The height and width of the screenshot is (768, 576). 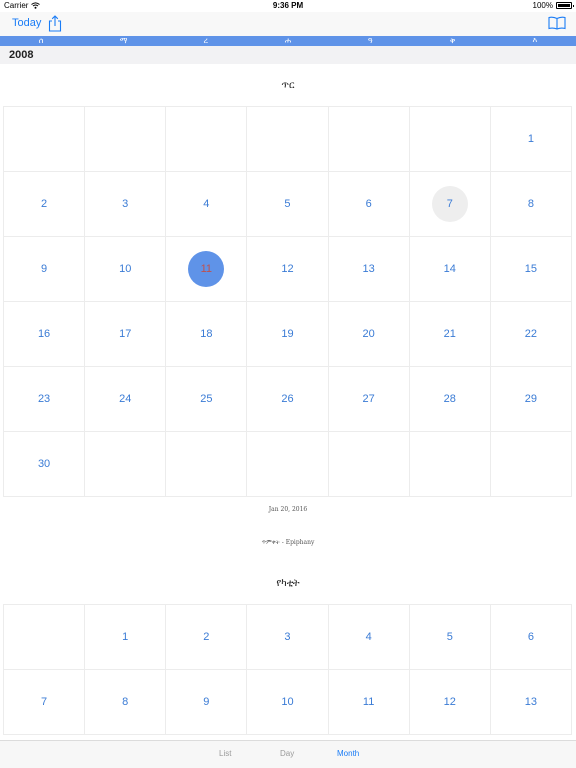 What do you see at coordinates (45, 464) in the screenshot?
I see `day-cell: 30` at bounding box center [45, 464].